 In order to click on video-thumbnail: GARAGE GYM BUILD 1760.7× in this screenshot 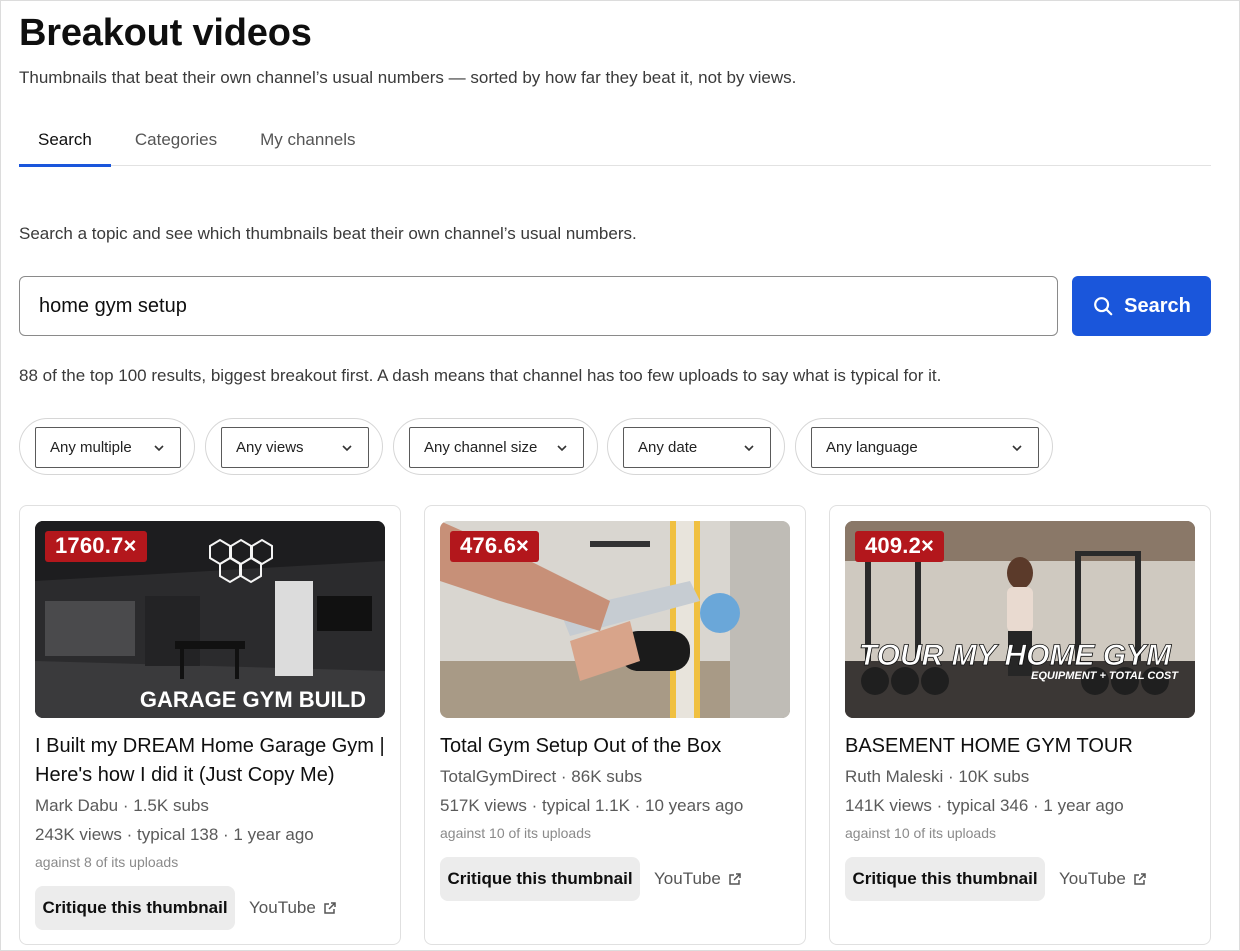, I will do `click(210, 619)`.